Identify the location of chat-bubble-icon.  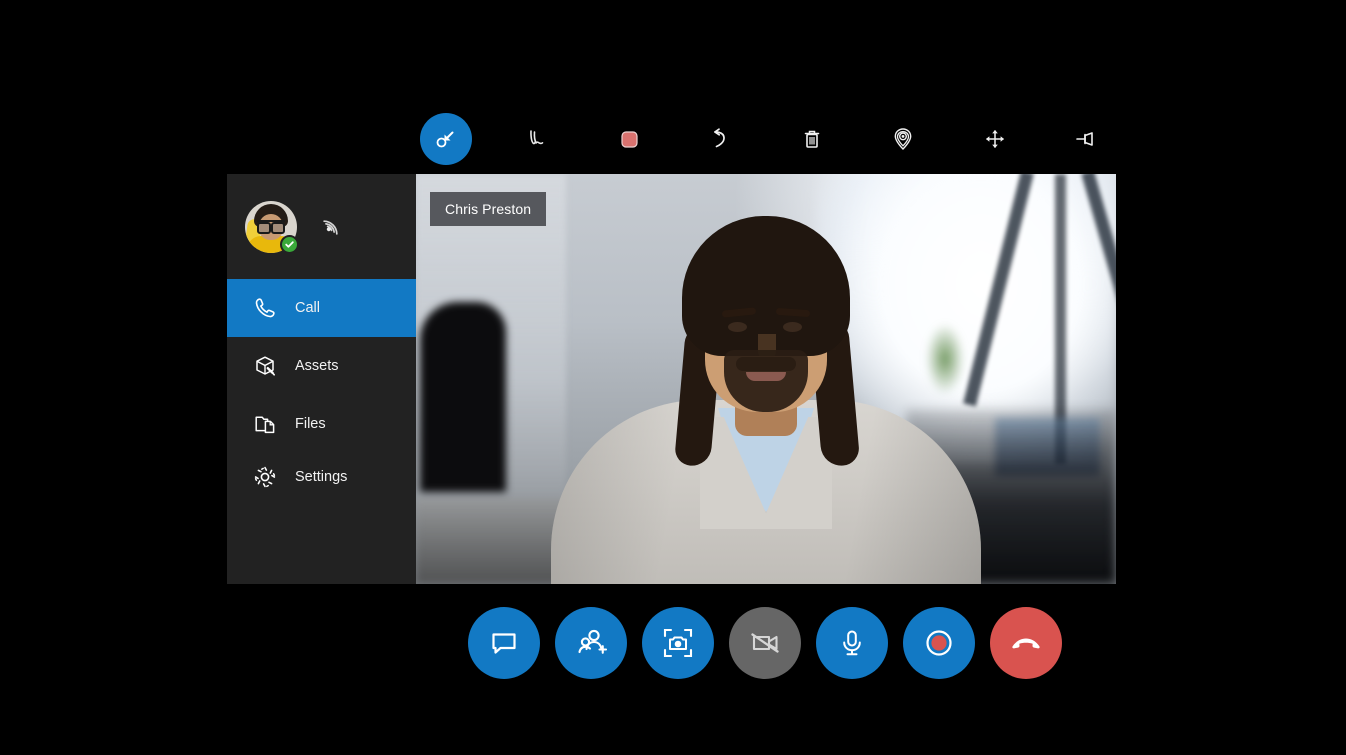
(504, 643).